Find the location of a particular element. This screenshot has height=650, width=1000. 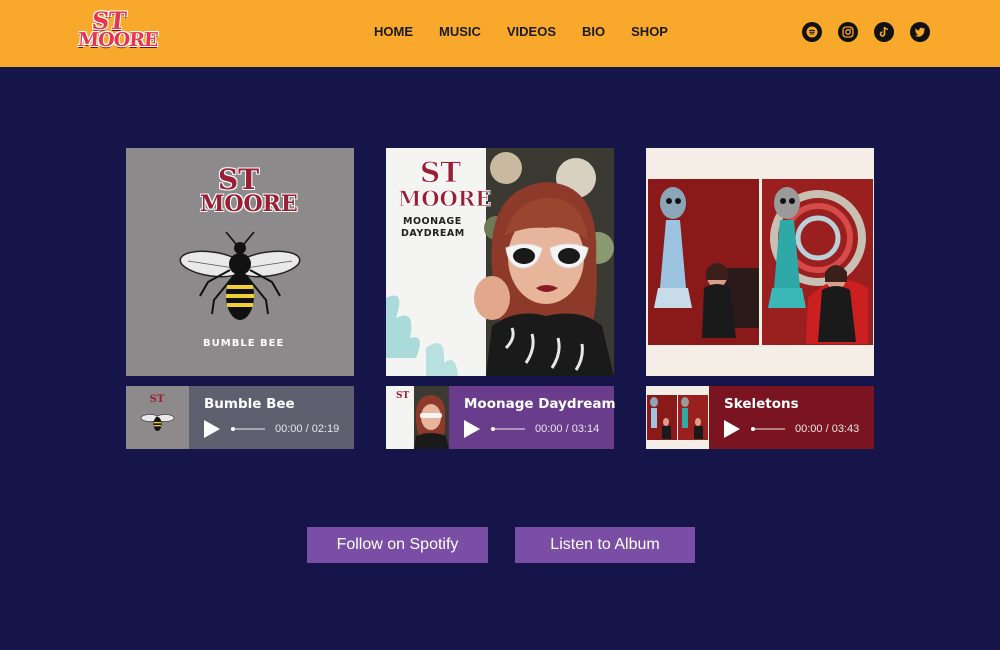

audio-player-bumble-bee: ST Bumble Bee 00:00 / 02:19 is located at coordinates (240, 417).